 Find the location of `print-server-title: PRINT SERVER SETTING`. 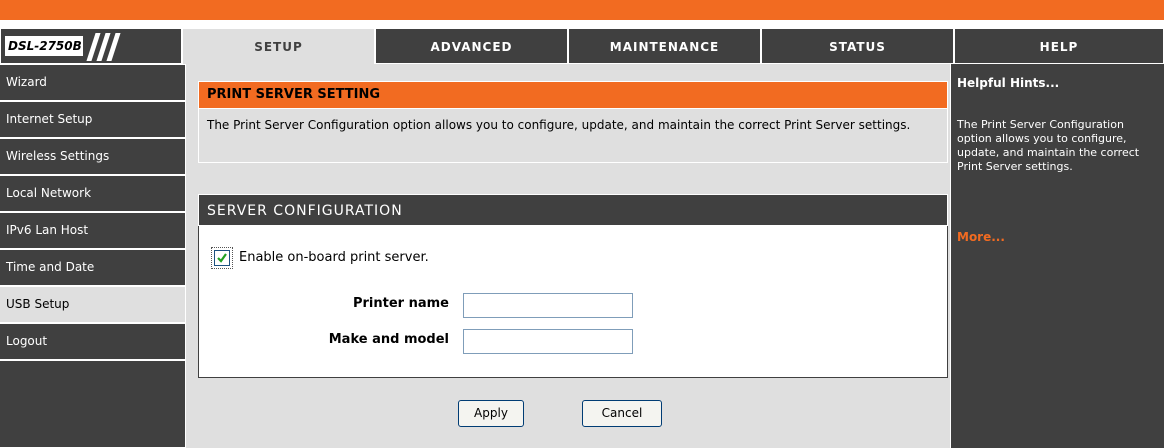

print-server-title: PRINT SERVER SETTING is located at coordinates (573, 95).